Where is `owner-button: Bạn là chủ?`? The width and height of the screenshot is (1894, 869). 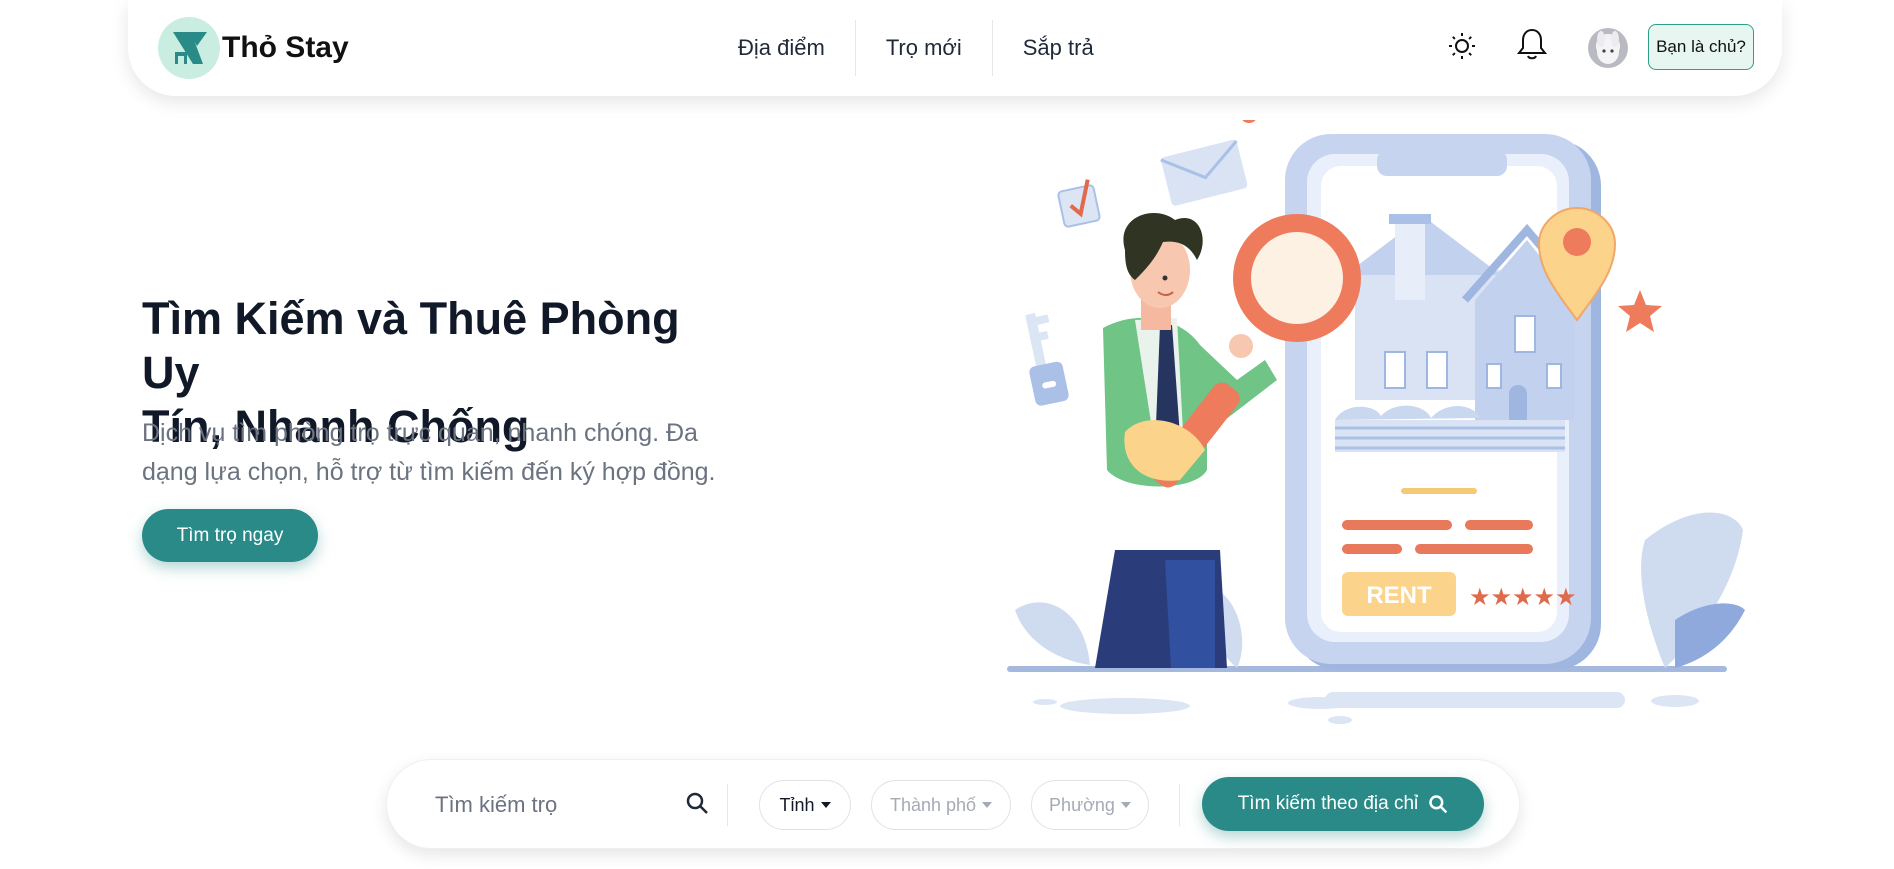
owner-button: Bạn là chủ? is located at coordinates (1701, 47).